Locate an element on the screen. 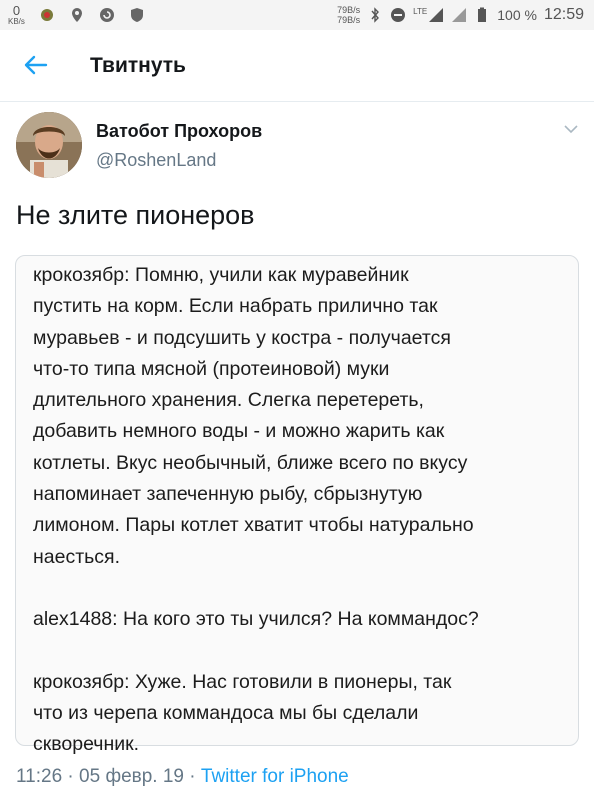 The image size is (594, 800). lte-label: LTE is located at coordinates (420, 11).